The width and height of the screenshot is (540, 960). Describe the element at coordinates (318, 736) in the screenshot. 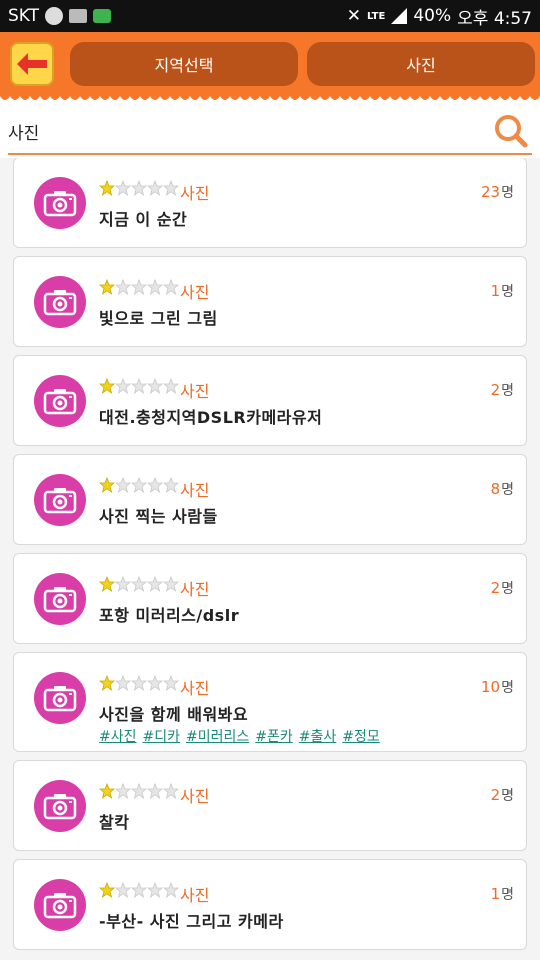

I see `hashtag-link: #출사` at that location.